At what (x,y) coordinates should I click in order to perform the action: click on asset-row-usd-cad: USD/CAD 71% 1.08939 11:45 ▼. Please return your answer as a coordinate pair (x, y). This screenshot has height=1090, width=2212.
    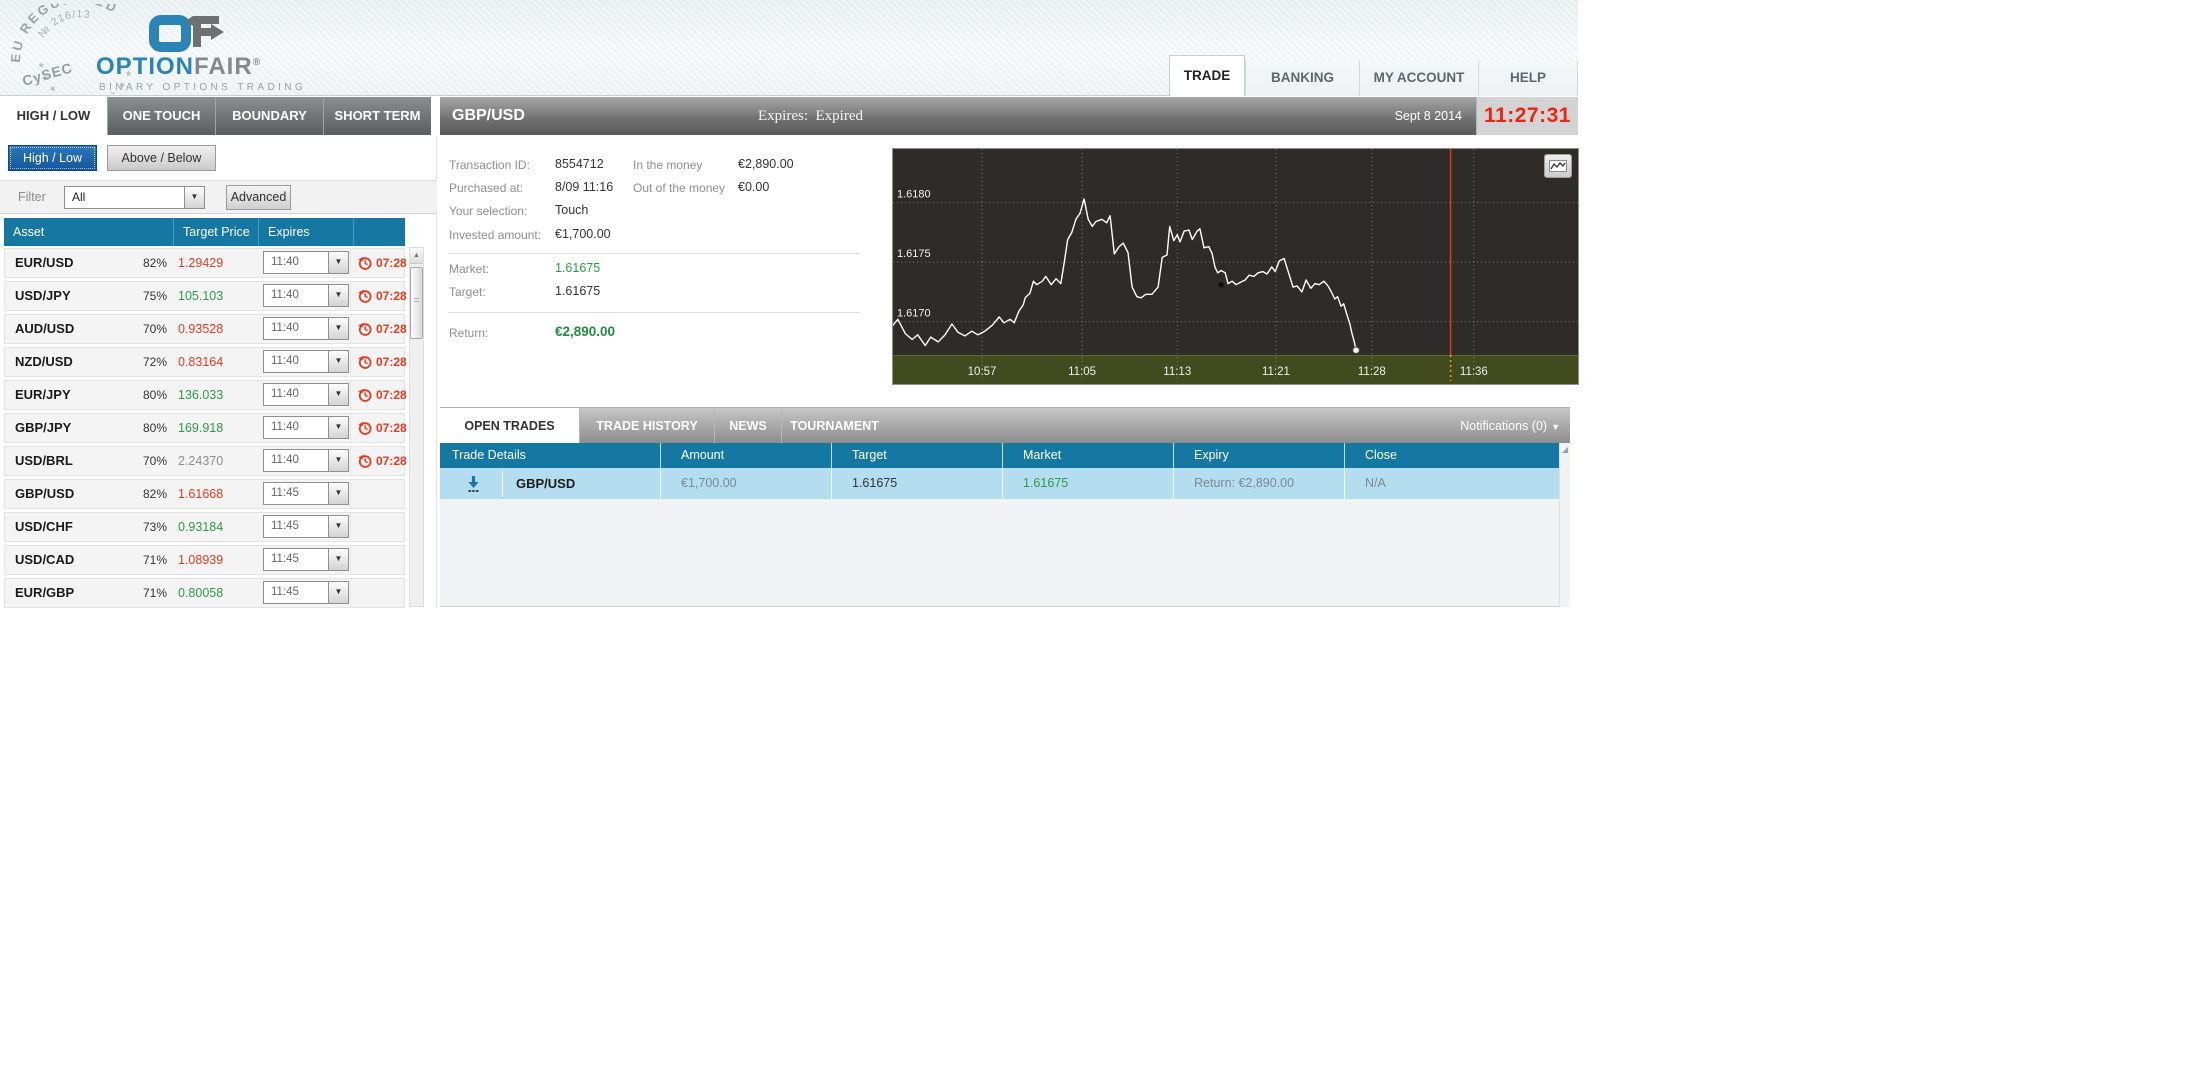
    Looking at the image, I should click on (204, 560).